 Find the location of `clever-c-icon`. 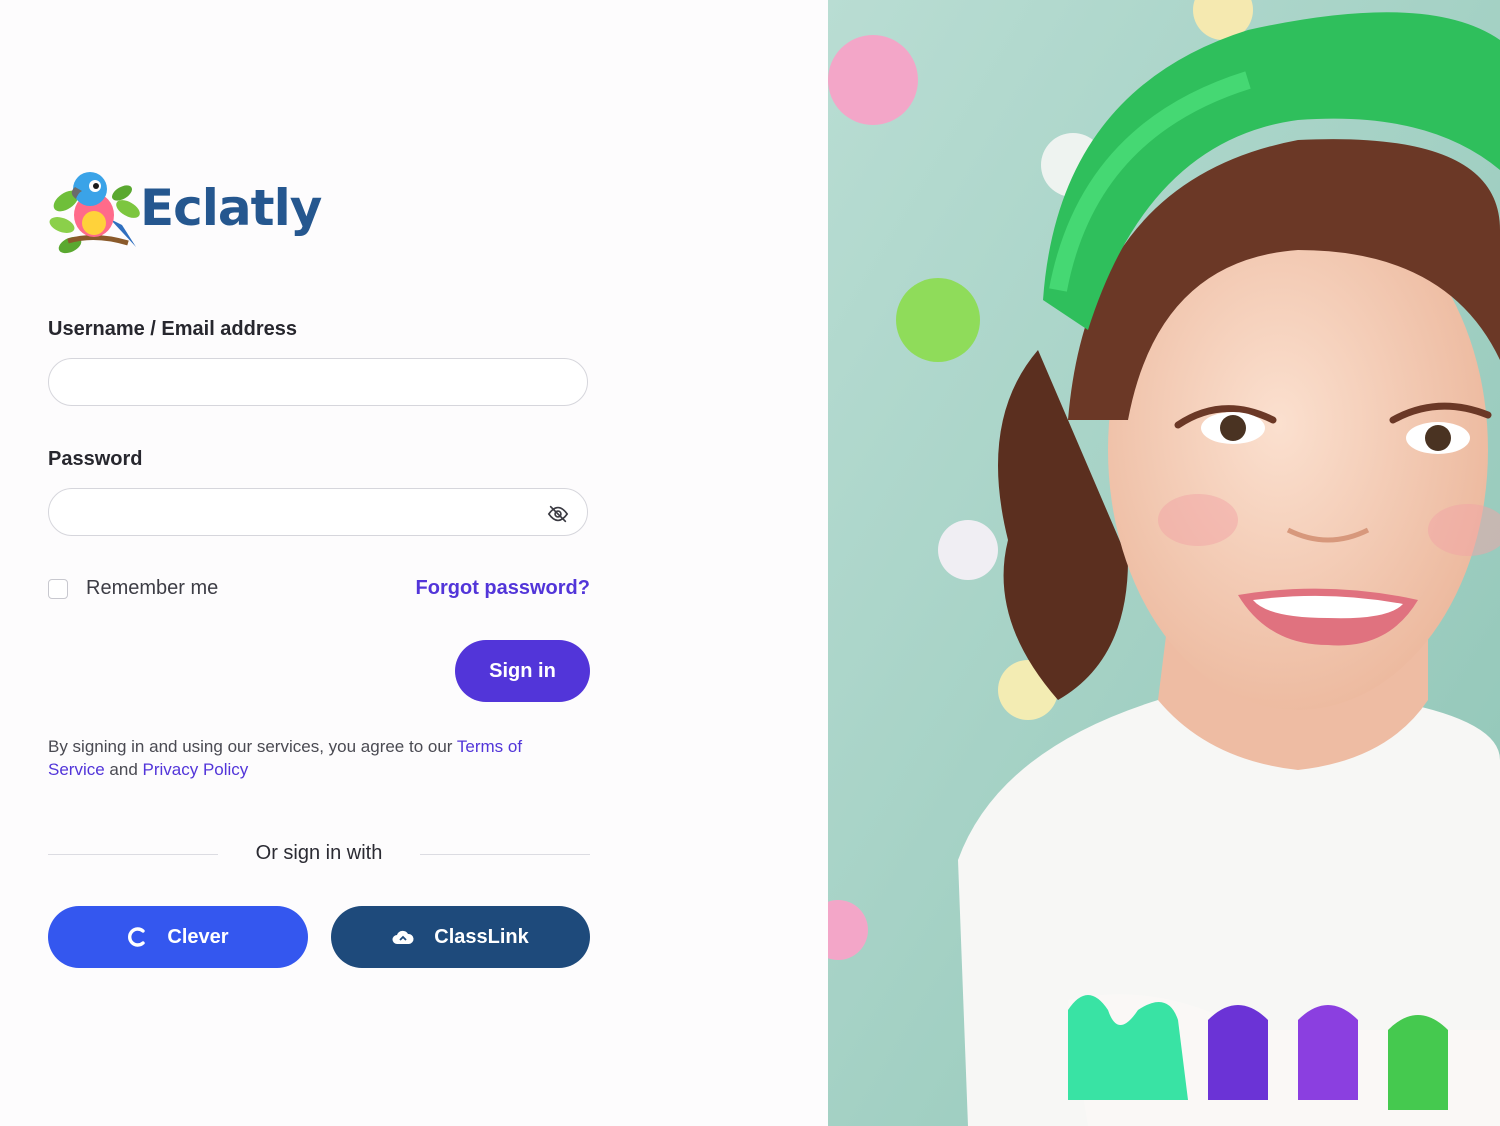

clever-c-icon is located at coordinates (137, 937).